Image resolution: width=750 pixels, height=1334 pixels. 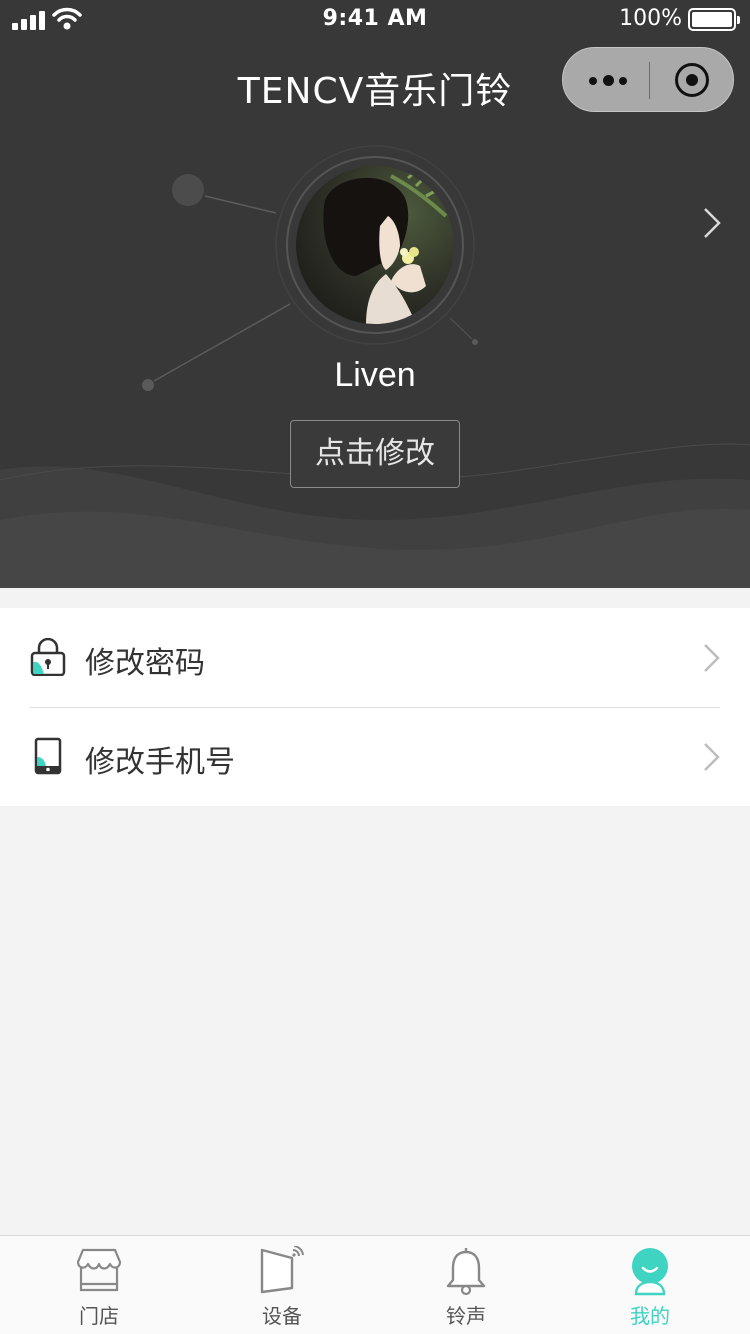 I want to click on lock-icon, so click(x=48, y=657).